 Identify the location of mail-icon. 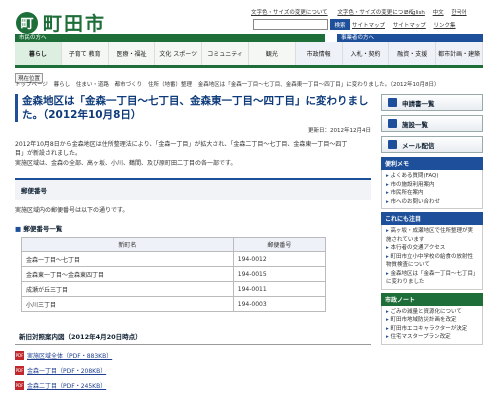
(392, 144).